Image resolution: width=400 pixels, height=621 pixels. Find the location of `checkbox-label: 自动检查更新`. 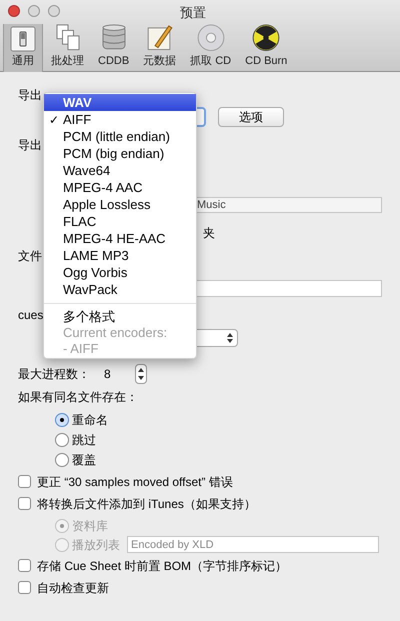

checkbox-label: 自动检查更新 is located at coordinates (73, 588).